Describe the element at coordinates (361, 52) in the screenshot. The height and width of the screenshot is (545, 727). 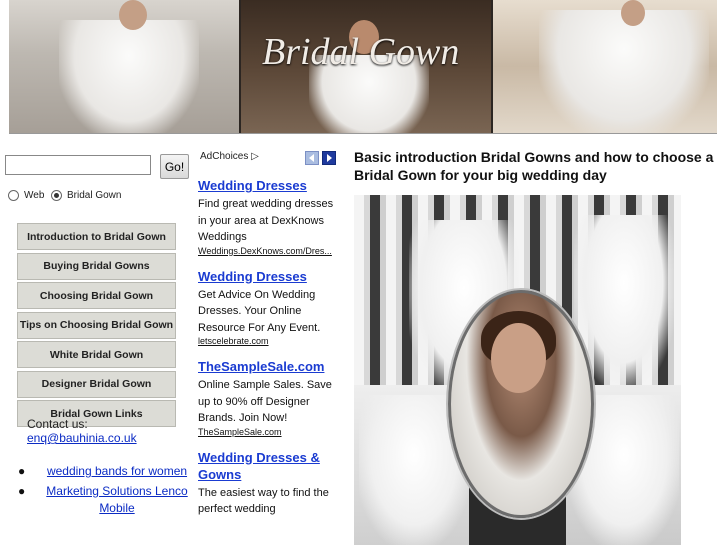
I see `banner-title: Bridal Gown` at that location.